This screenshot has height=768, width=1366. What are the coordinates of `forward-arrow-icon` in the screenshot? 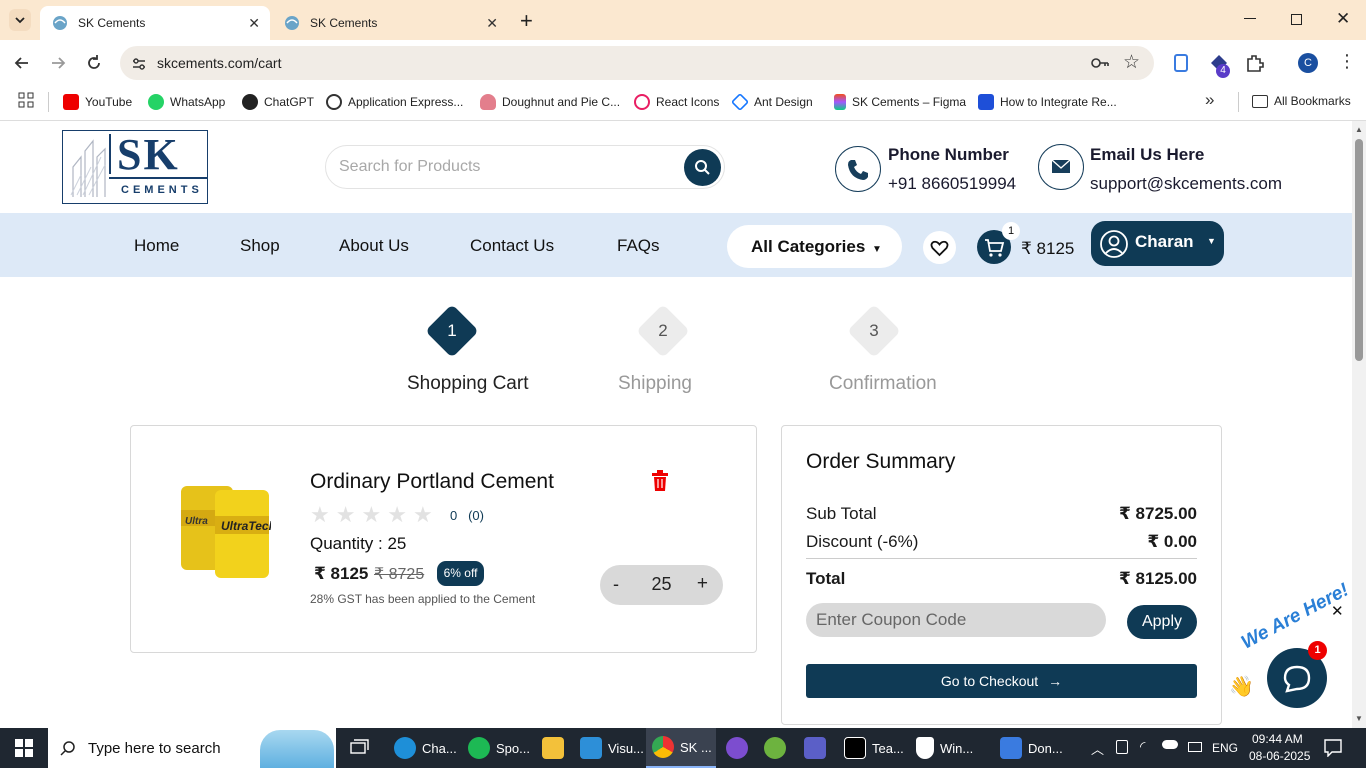 It's located at (58, 63).